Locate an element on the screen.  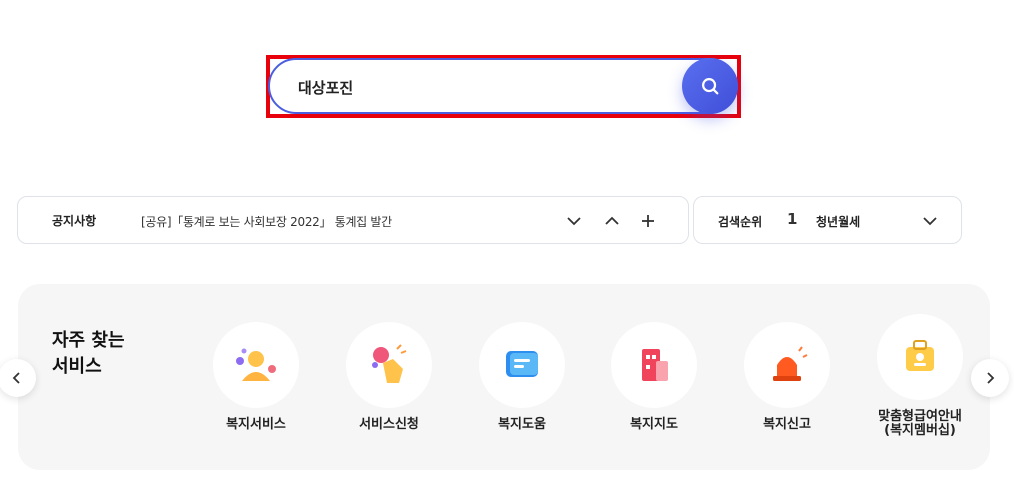
search-box is located at coordinates (503, 86).